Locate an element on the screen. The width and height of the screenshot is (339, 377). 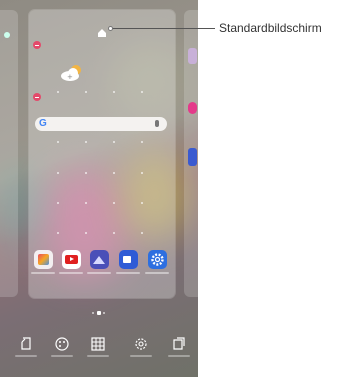
callout-line is located at coordinates (163, 28).